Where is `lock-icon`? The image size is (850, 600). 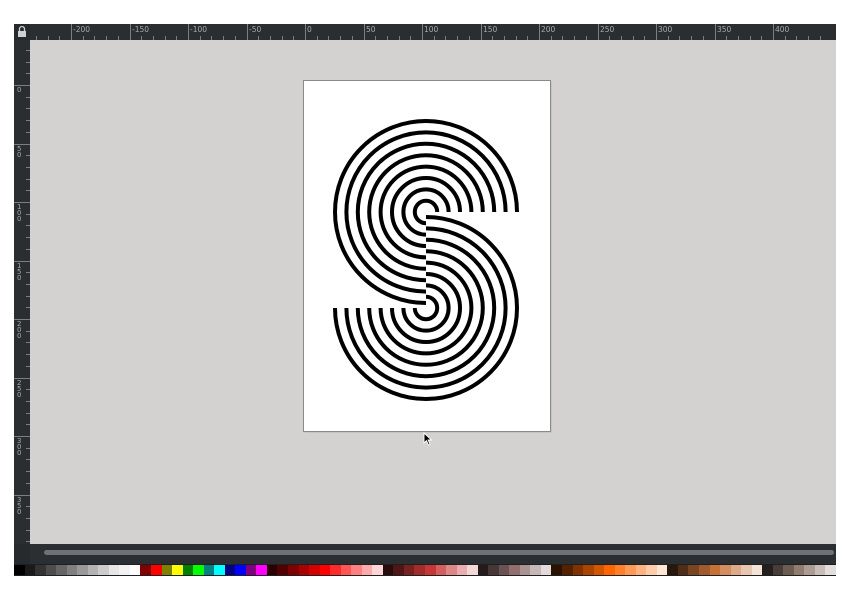 lock-icon is located at coordinates (22, 32).